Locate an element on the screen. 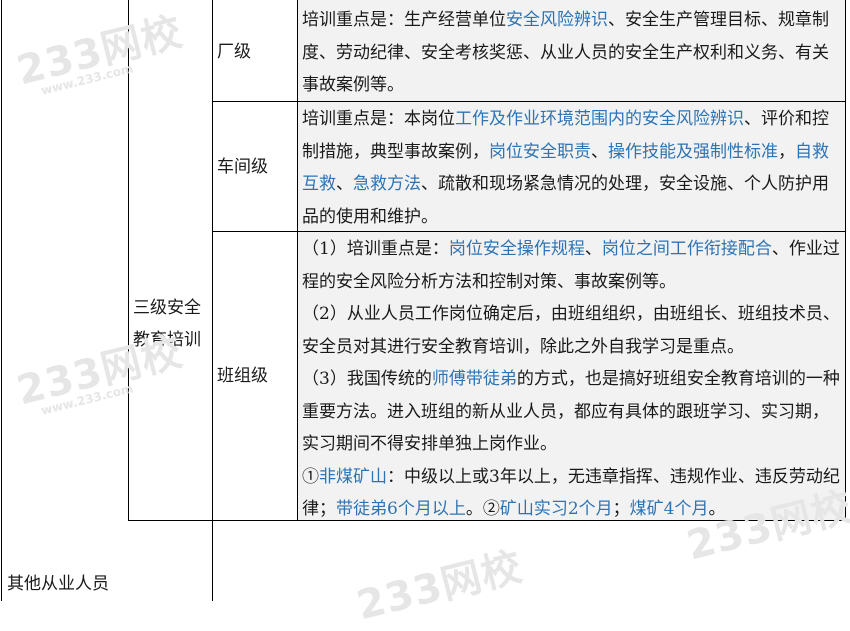  body-text: 。② is located at coordinates (482, 509).